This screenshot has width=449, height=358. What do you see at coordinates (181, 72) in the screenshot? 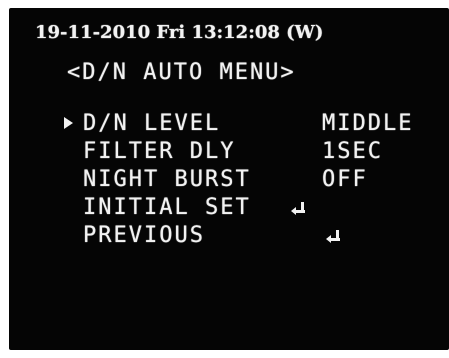
I see `menu-title: <D/N AUTO MENU>` at bounding box center [181, 72].